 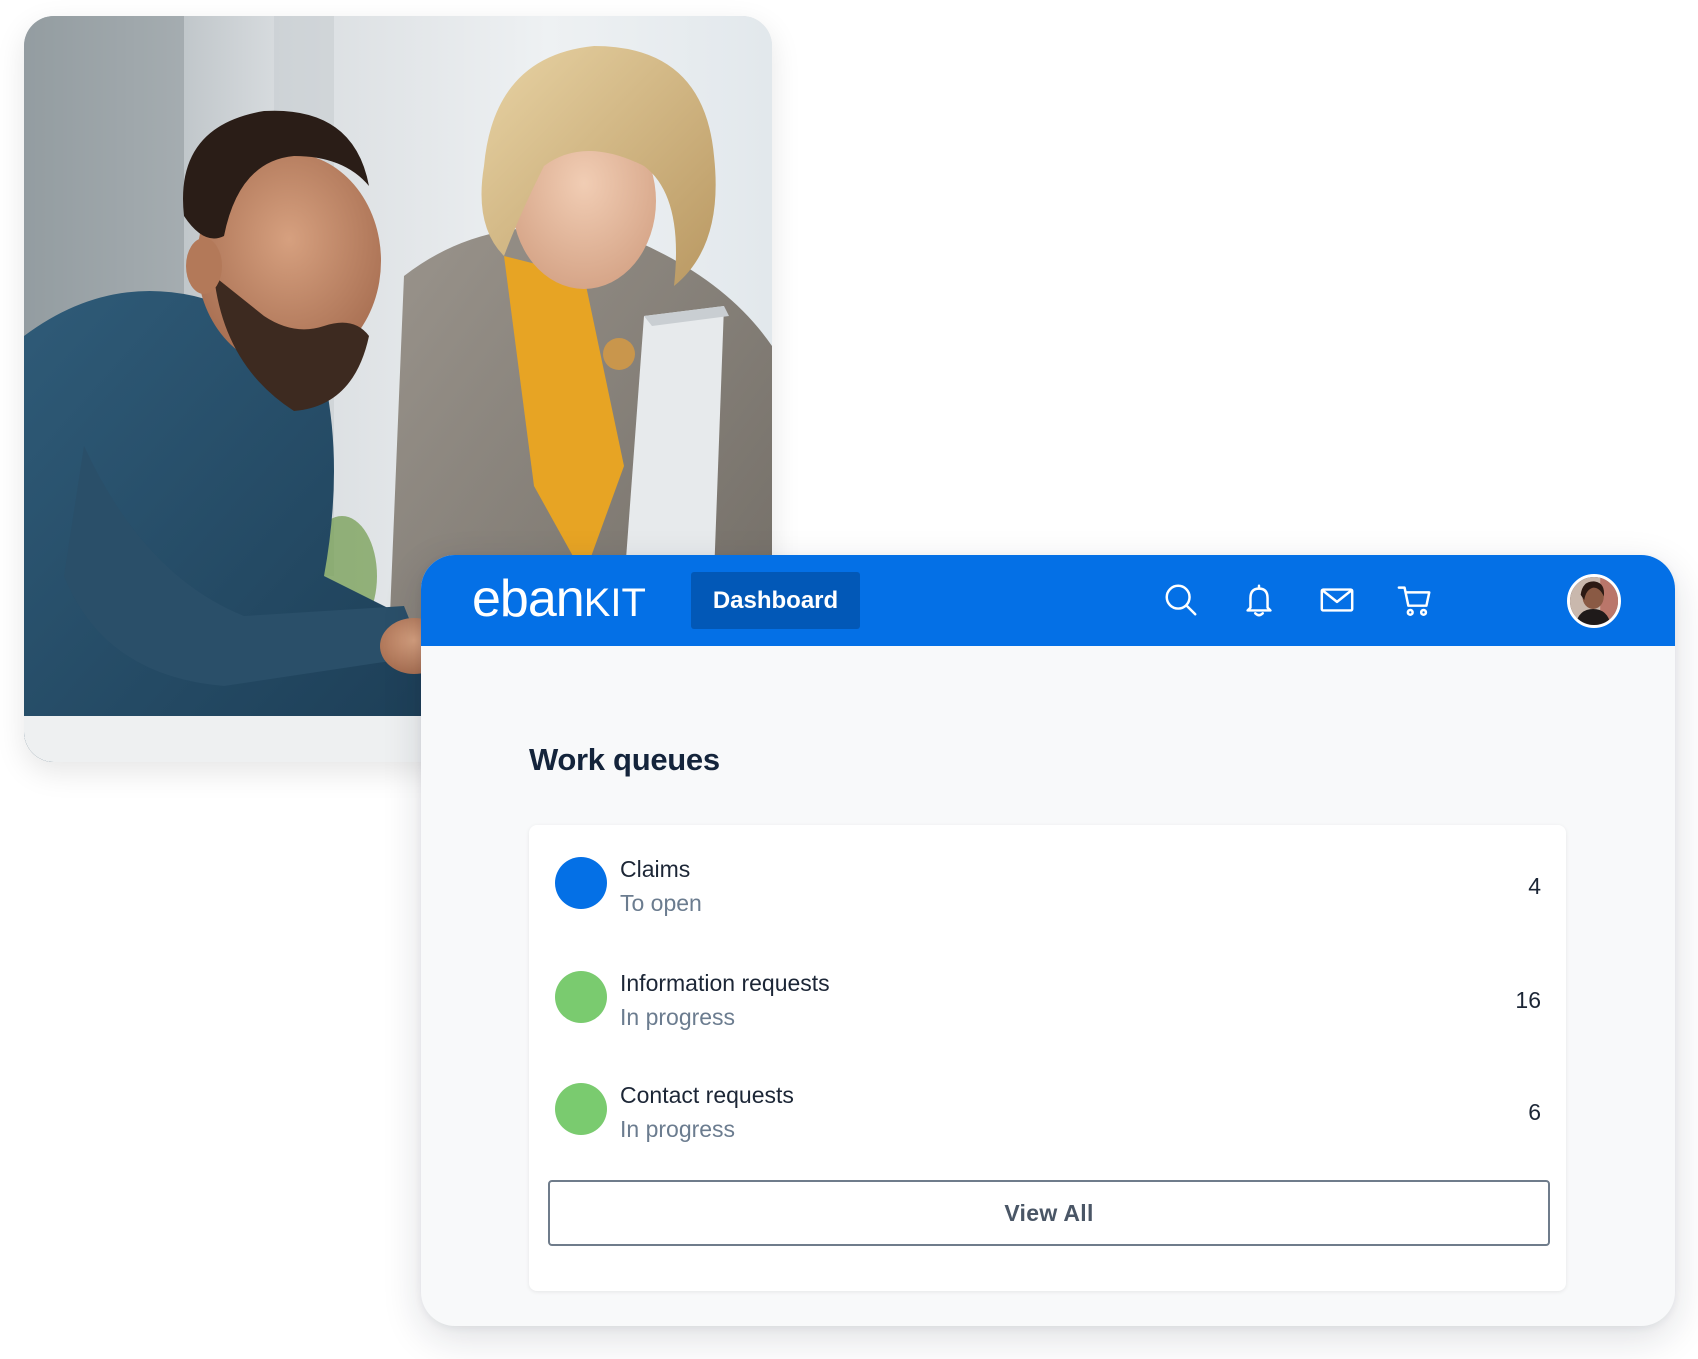 I want to click on work-queues-title: Work queues, so click(x=624, y=759).